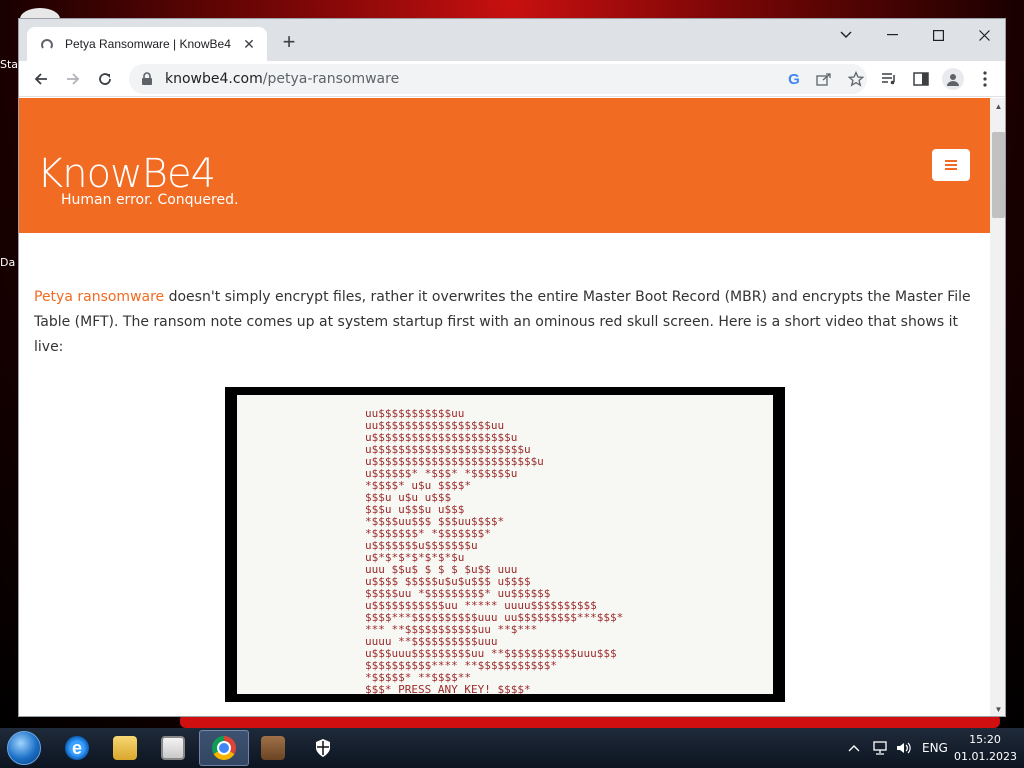 The image size is (1024, 768). Describe the element at coordinates (997, 106) in the screenshot. I see `scroll-up-arrow-icon: ▲` at that location.